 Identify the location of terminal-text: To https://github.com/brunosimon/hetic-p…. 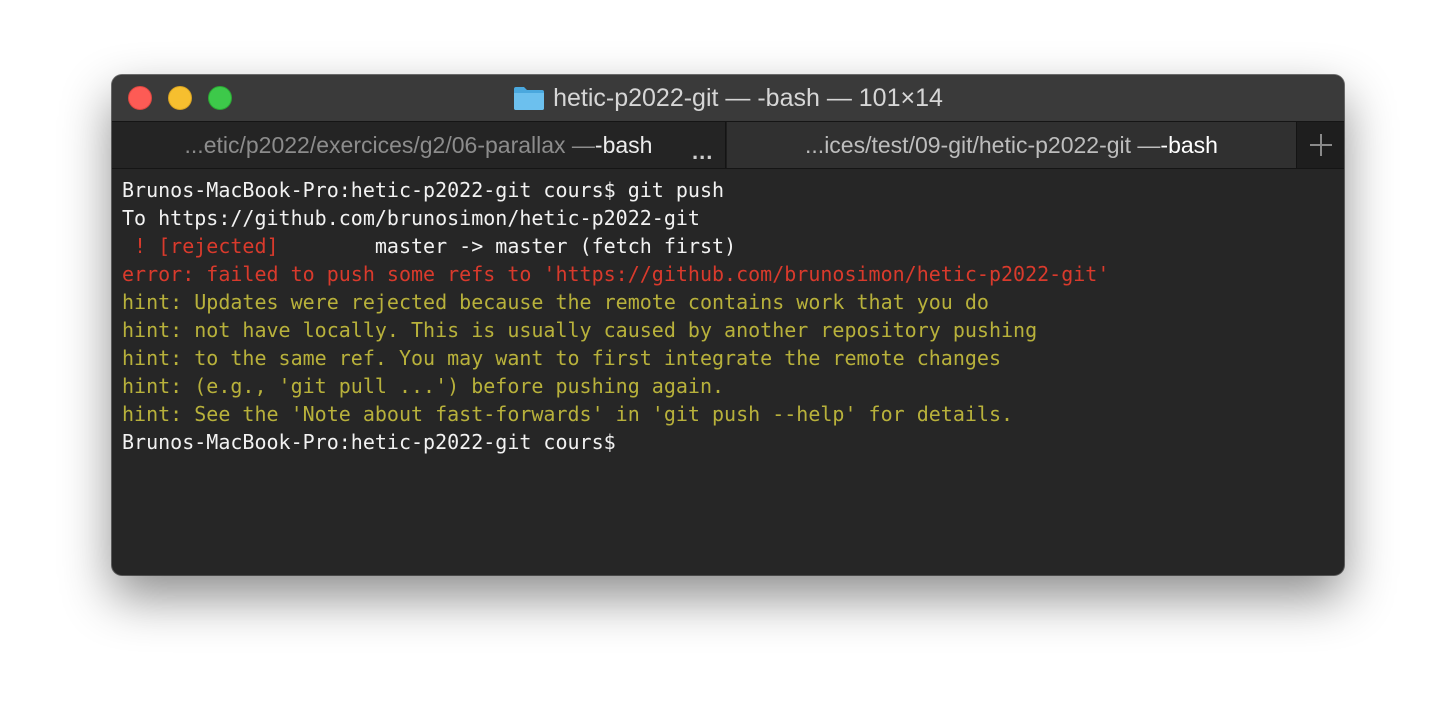
(411, 218).